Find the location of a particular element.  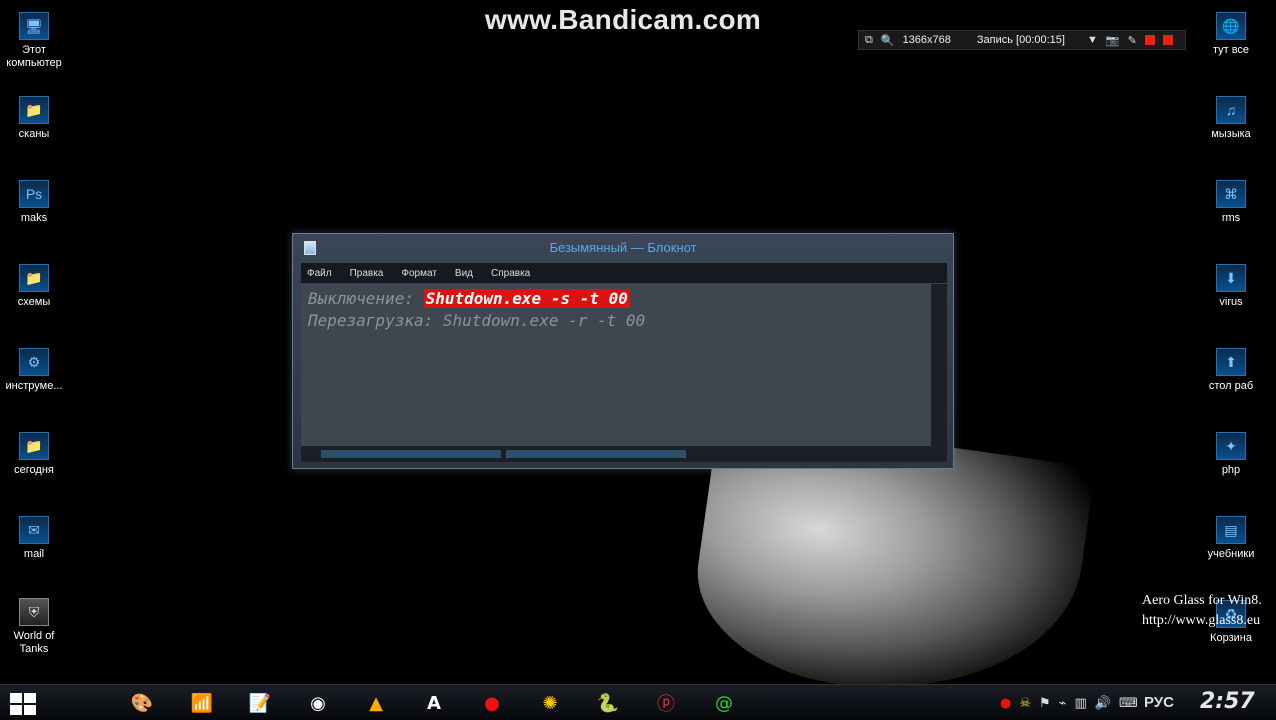

window-title: Безымянный — Блокнот is located at coordinates (623, 247).